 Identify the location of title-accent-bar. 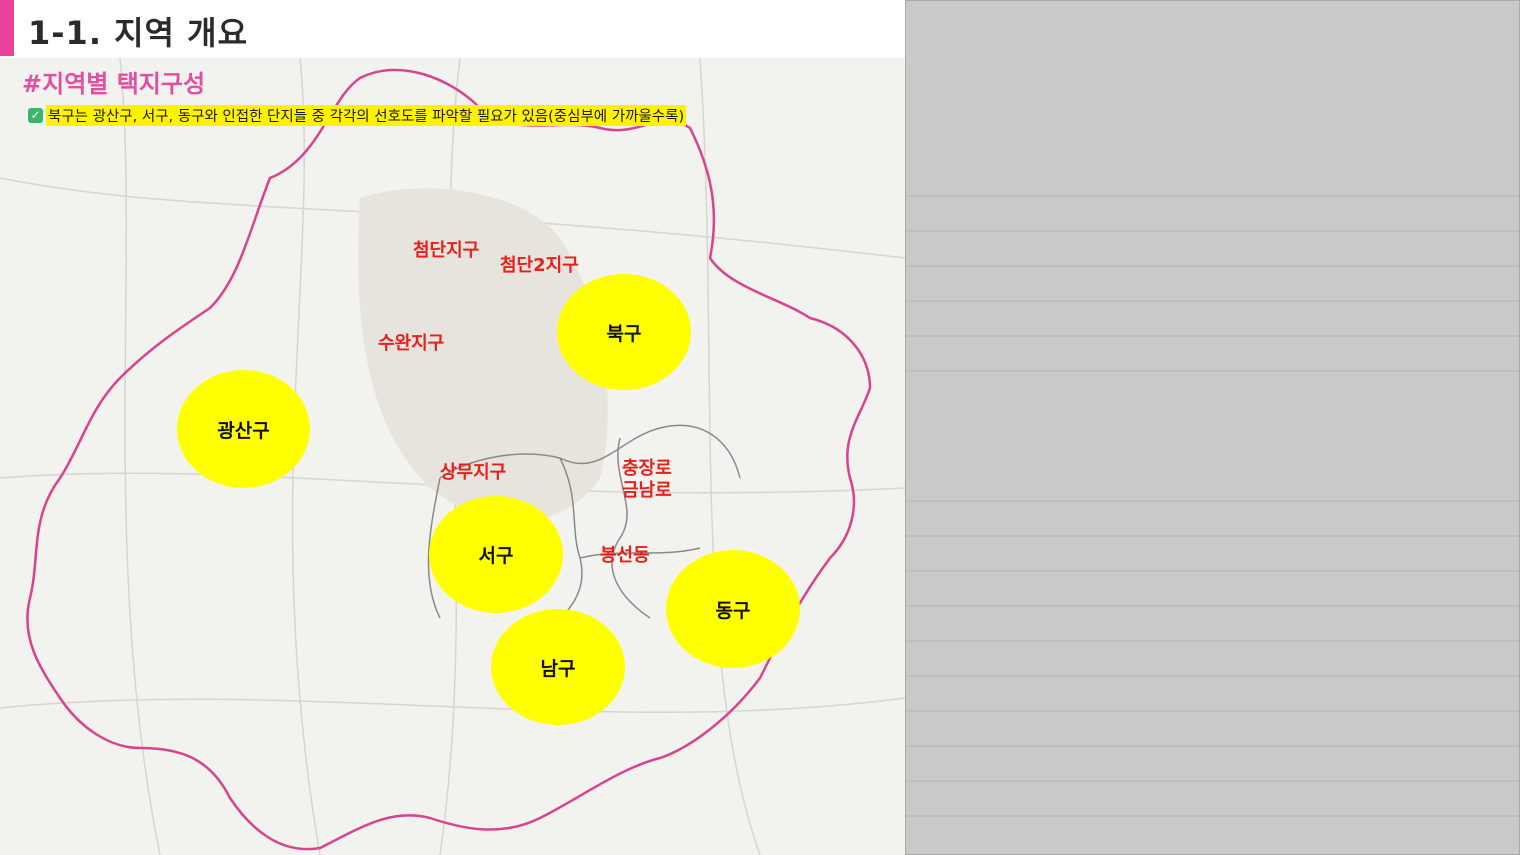
(7, 28).